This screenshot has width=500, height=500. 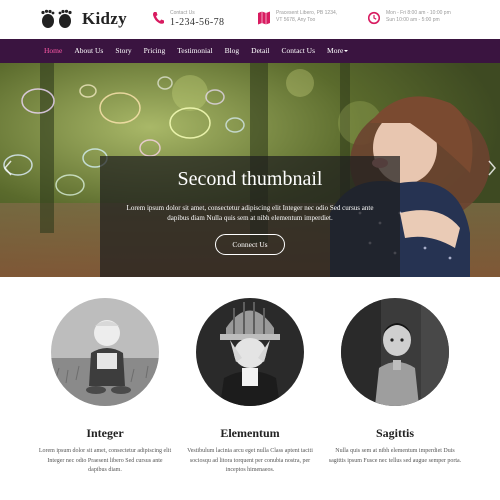 What do you see at coordinates (88, 51) in the screenshot?
I see `nav-item-about-us: About Us` at bounding box center [88, 51].